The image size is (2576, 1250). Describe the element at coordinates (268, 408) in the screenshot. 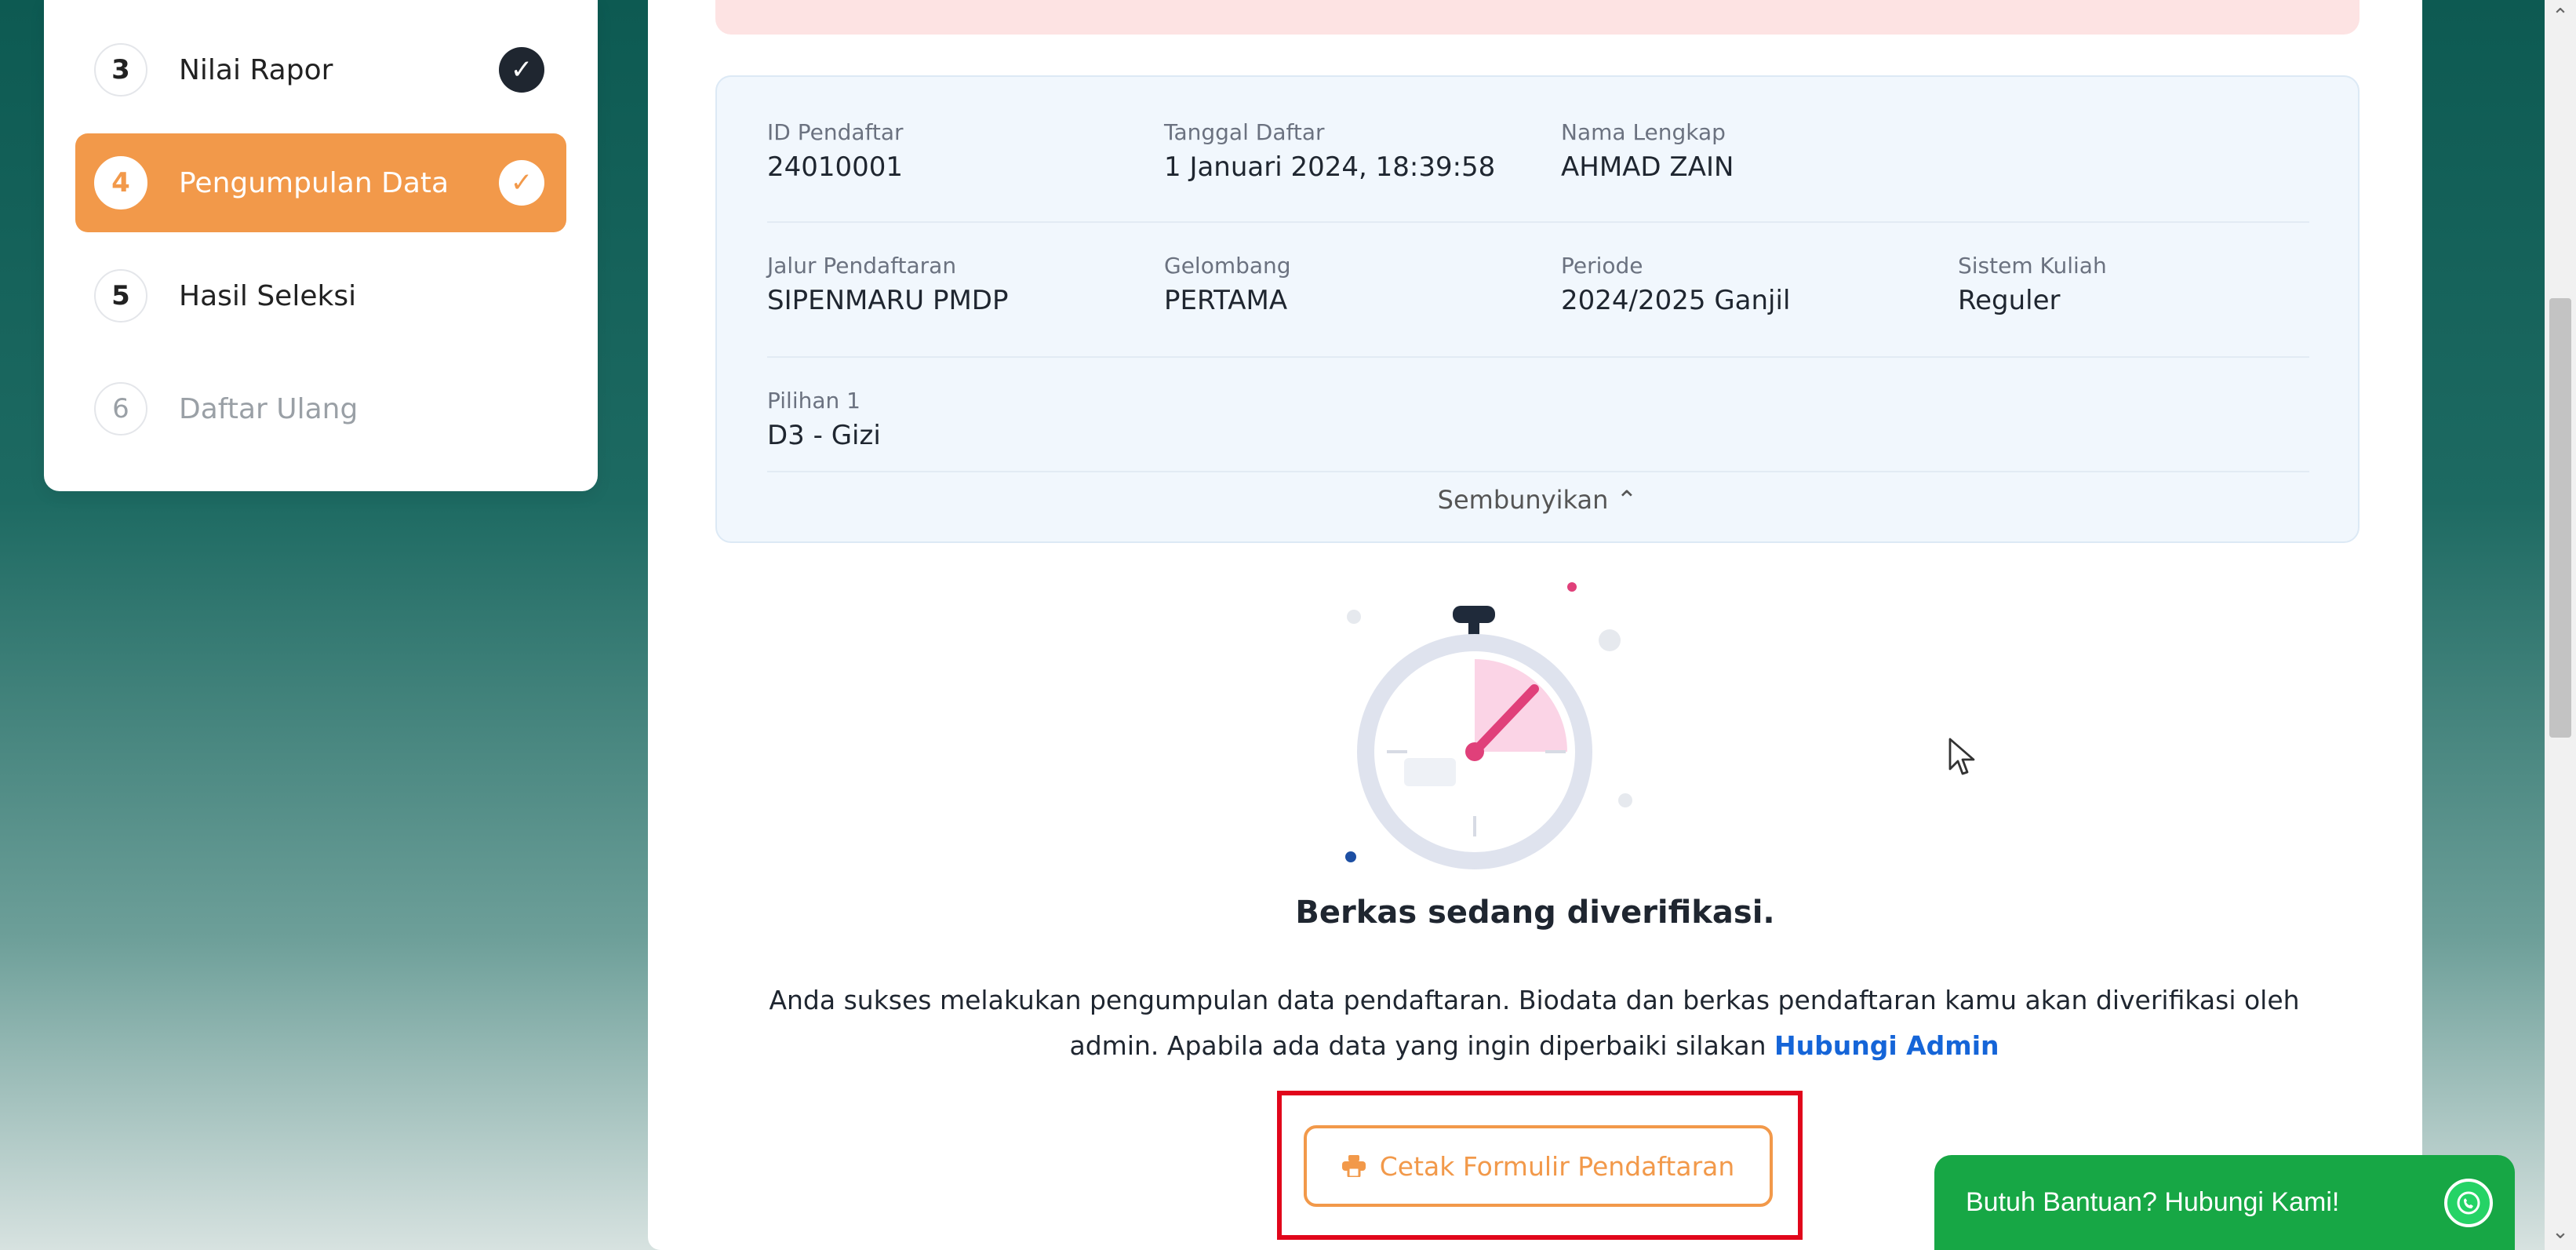

I see `step-label: Daftar Ulang` at that location.